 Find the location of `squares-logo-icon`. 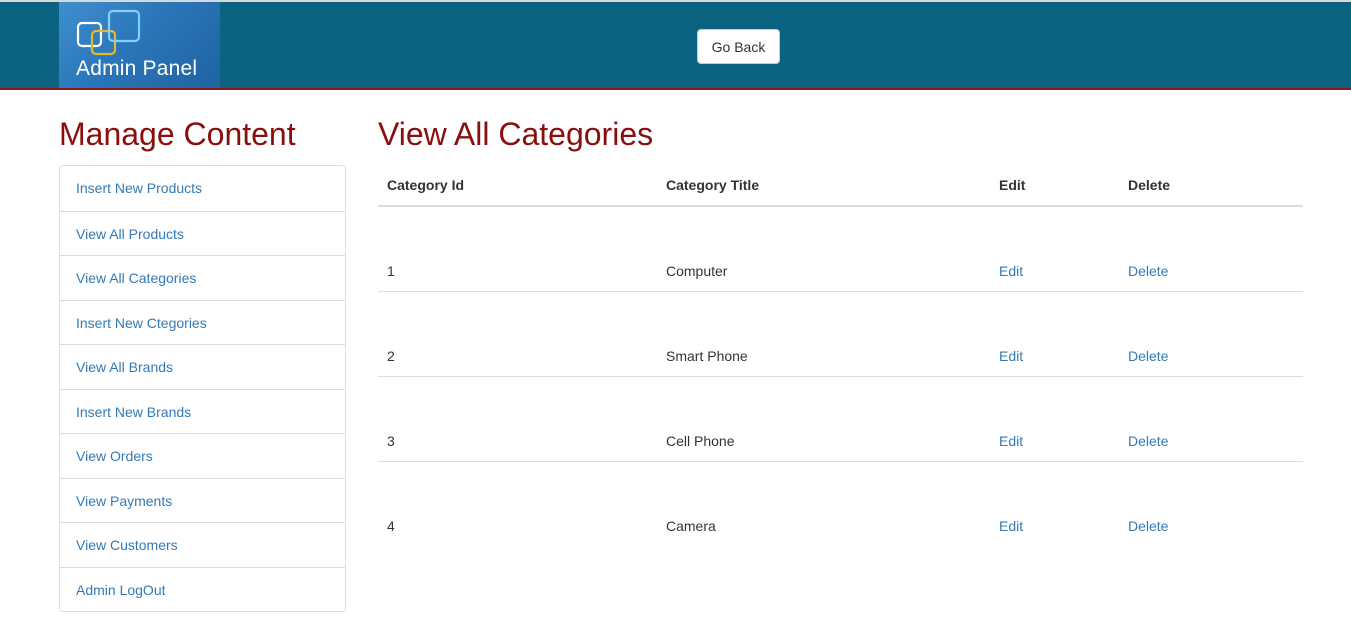

squares-logo-icon is located at coordinates (108, 32).